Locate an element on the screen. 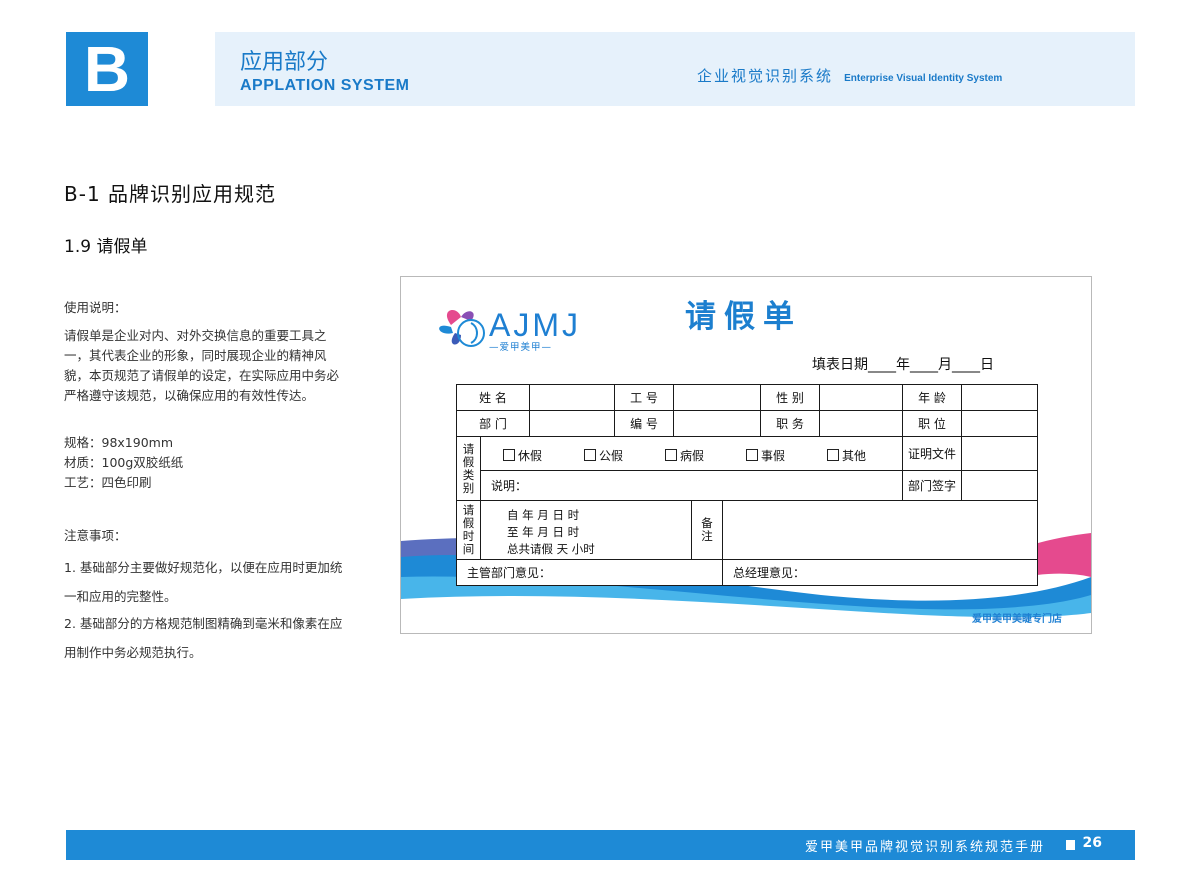 The width and height of the screenshot is (1200, 890). page-footer: 爱甲美甲品牌视觉识别系统规范手册 26 is located at coordinates (600, 845).